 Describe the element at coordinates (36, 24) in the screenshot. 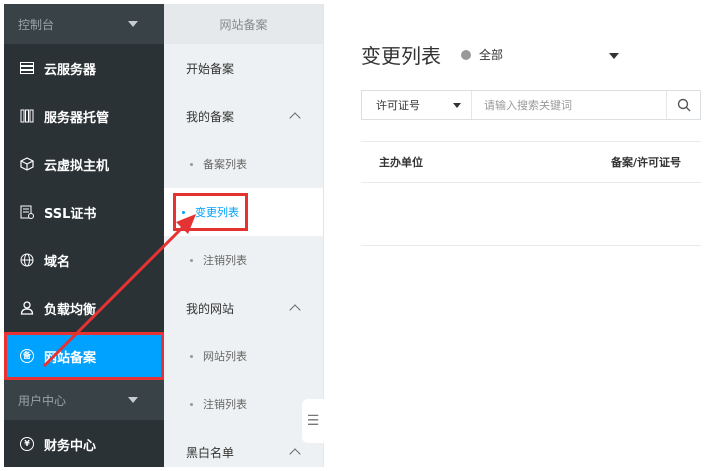

I see `sidebar-section-label: 控制台` at that location.